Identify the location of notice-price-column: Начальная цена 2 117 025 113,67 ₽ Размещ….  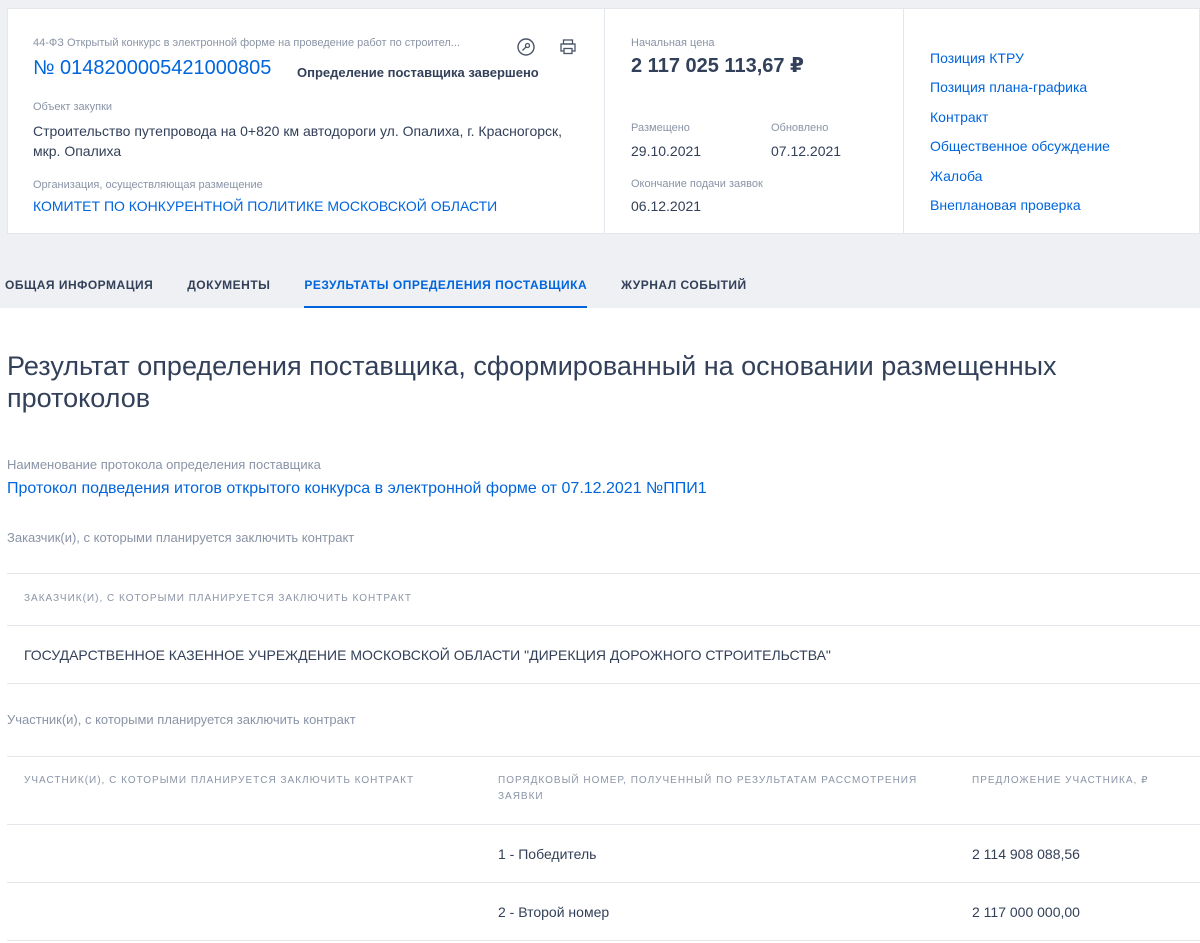
(754, 121).